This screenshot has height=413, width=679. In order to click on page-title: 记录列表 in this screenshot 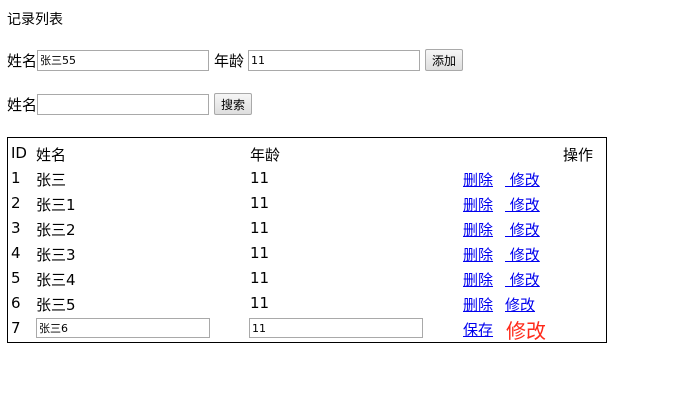, I will do `click(35, 20)`.